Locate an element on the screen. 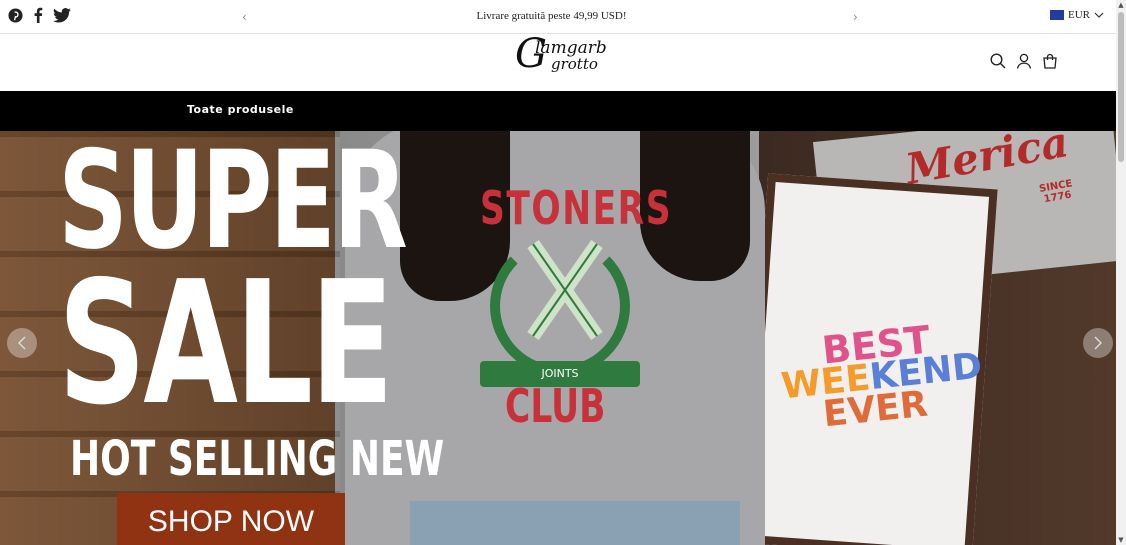  logo-line-2: grotto is located at coordinates (574, 64).